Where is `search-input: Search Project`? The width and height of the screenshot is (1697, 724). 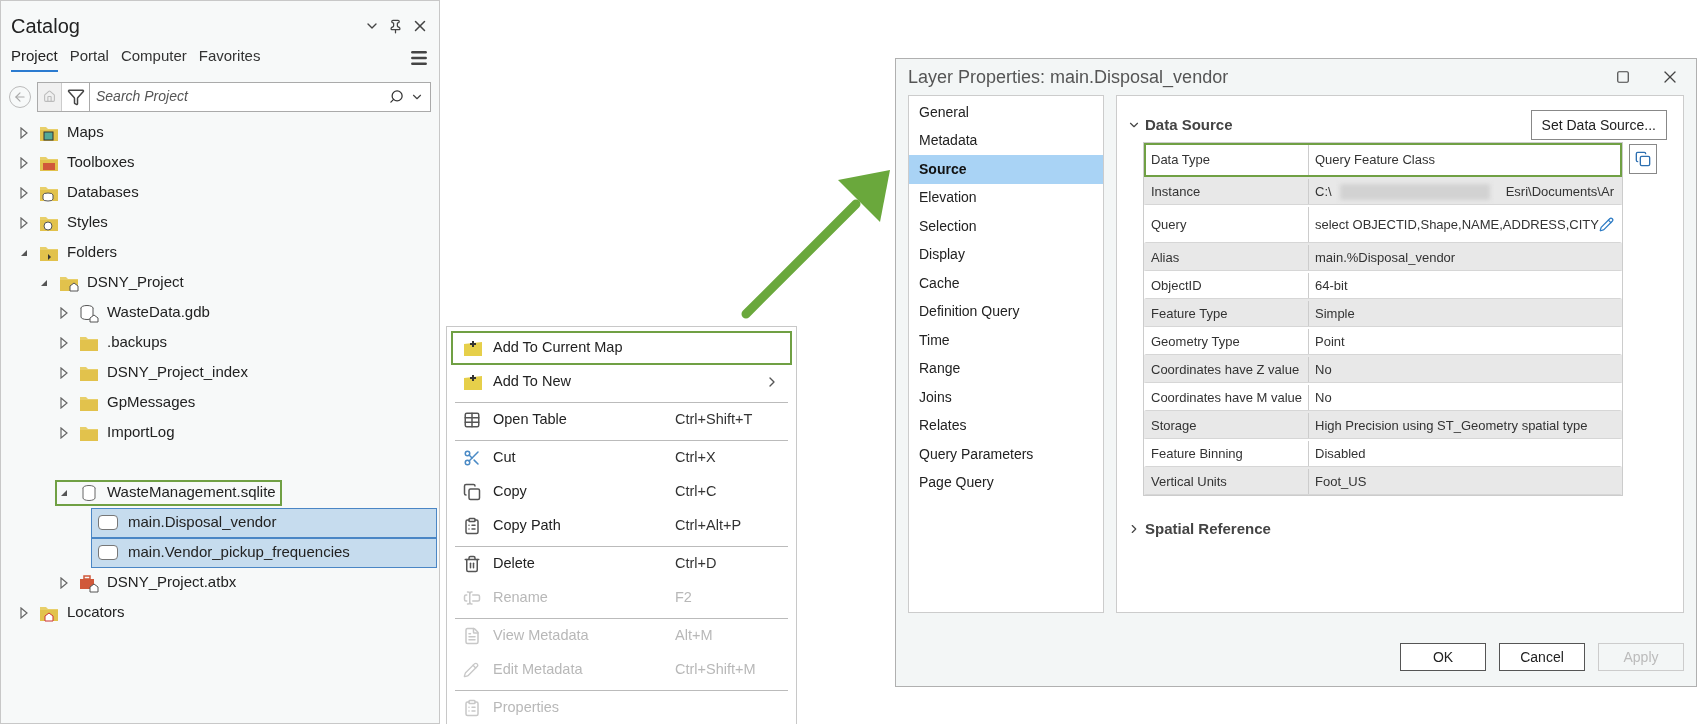 search-input: Search Project is located at coordinates (236, 96).